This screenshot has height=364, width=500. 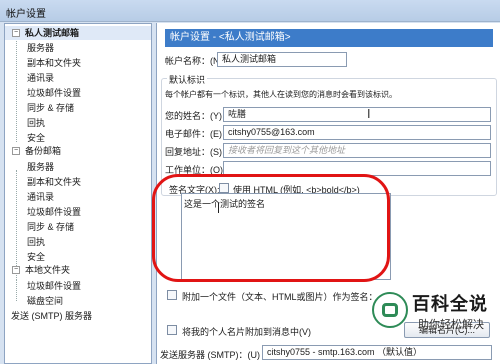 I want to click on your-name-input: 咗膳, so click(x=357, y=114).